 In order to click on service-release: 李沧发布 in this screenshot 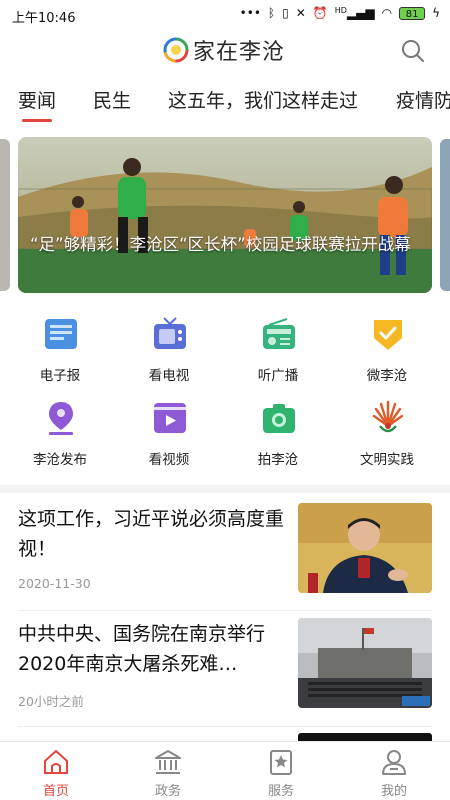, I will do `click(60, 436)`.